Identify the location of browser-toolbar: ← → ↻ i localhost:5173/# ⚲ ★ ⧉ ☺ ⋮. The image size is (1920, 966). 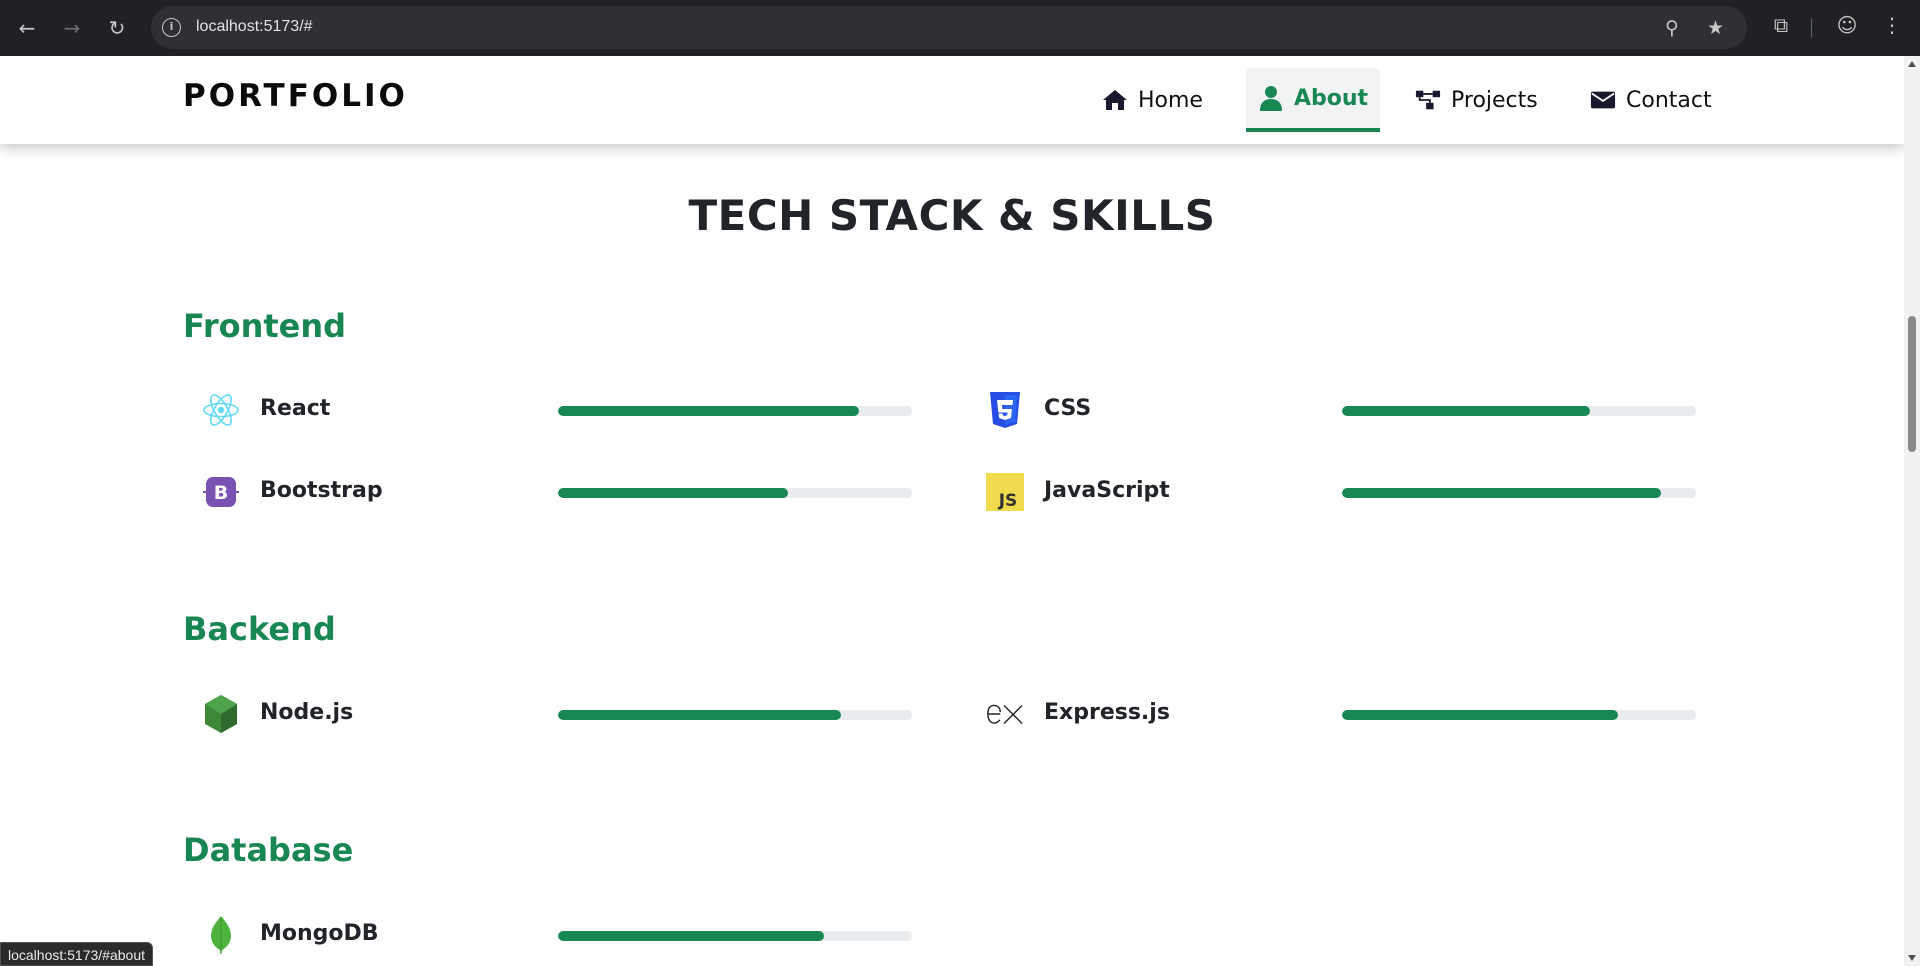
(960, 28).